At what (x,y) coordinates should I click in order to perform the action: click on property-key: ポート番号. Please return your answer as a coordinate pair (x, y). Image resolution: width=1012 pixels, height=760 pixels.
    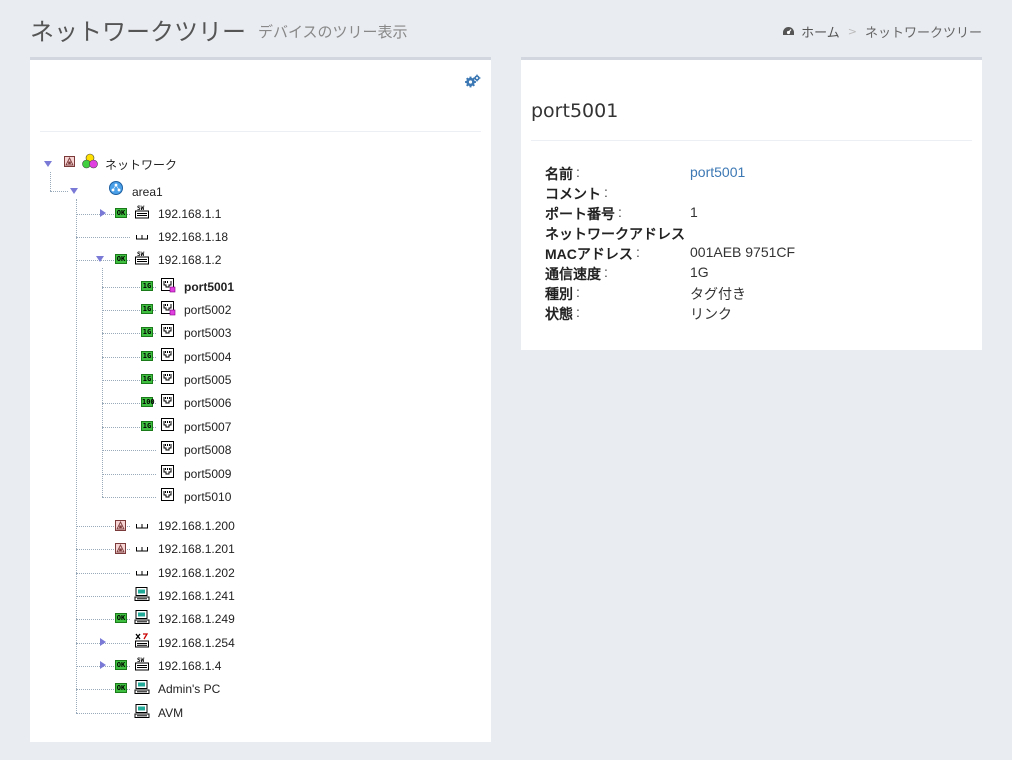
    Looking at the image, I should click on (580, 214).